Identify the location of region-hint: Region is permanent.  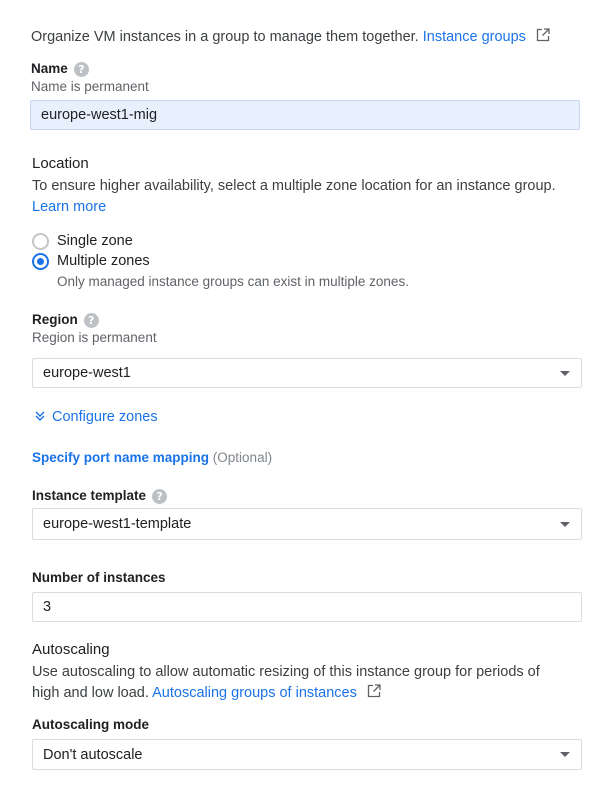
(94, 337).